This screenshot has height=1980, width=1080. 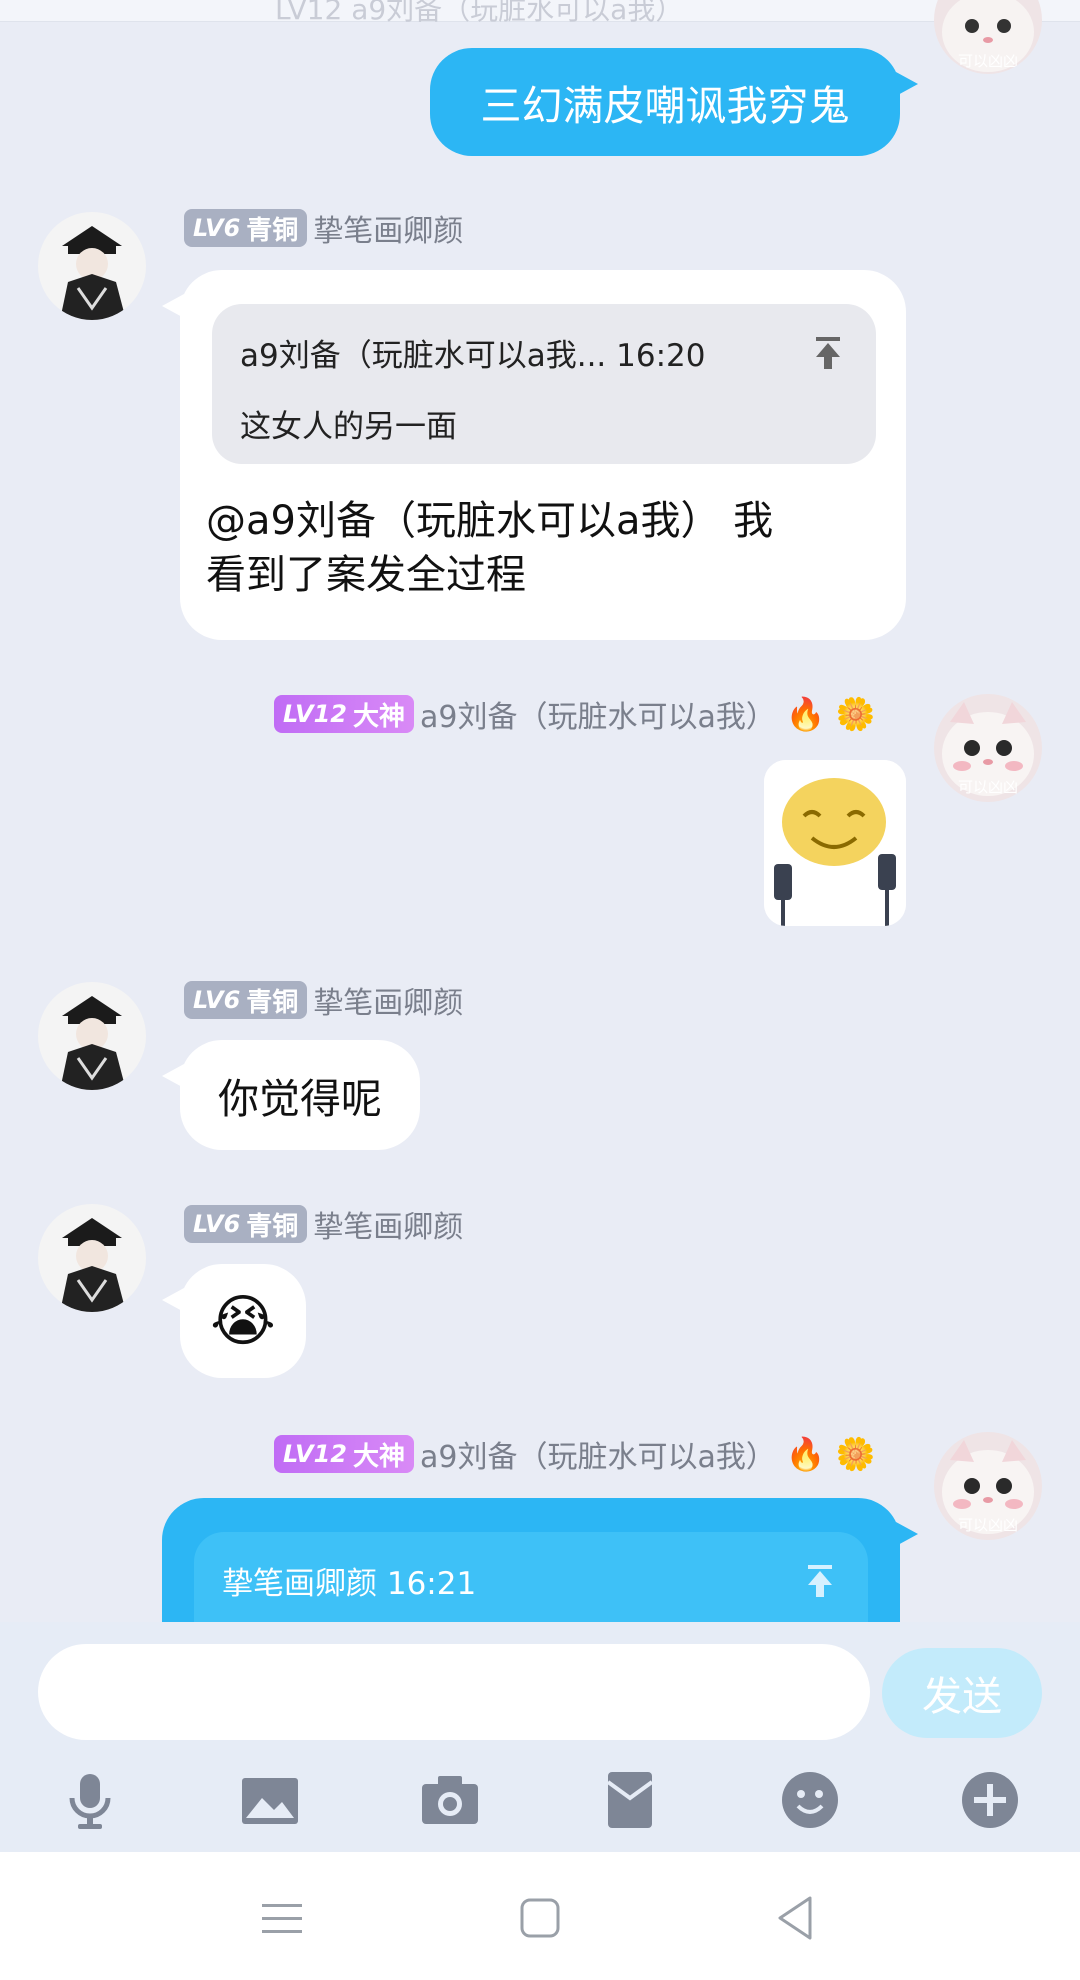 I want to click on message-bubble-mine: 挚笔画卿颜 16:21, so click(x=540, y=1560).